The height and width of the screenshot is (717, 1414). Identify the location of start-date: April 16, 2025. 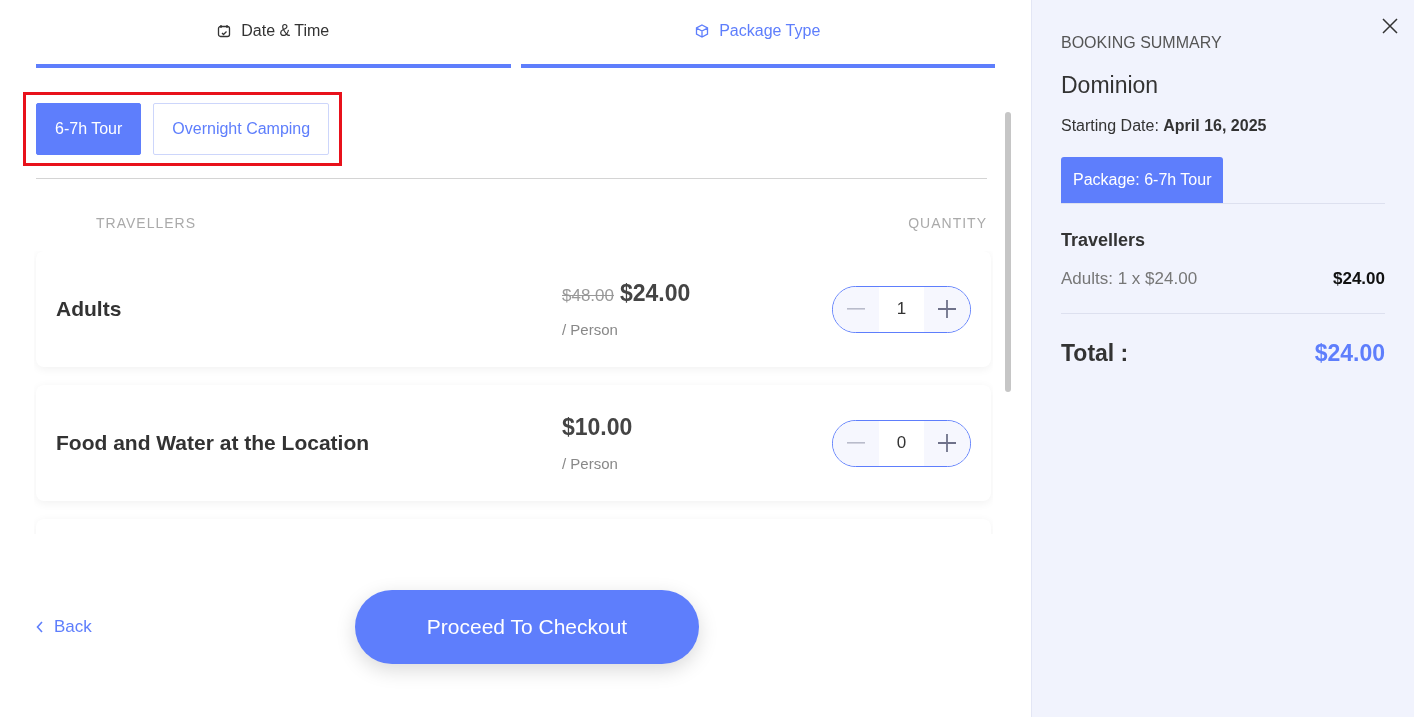
(1215, 125).